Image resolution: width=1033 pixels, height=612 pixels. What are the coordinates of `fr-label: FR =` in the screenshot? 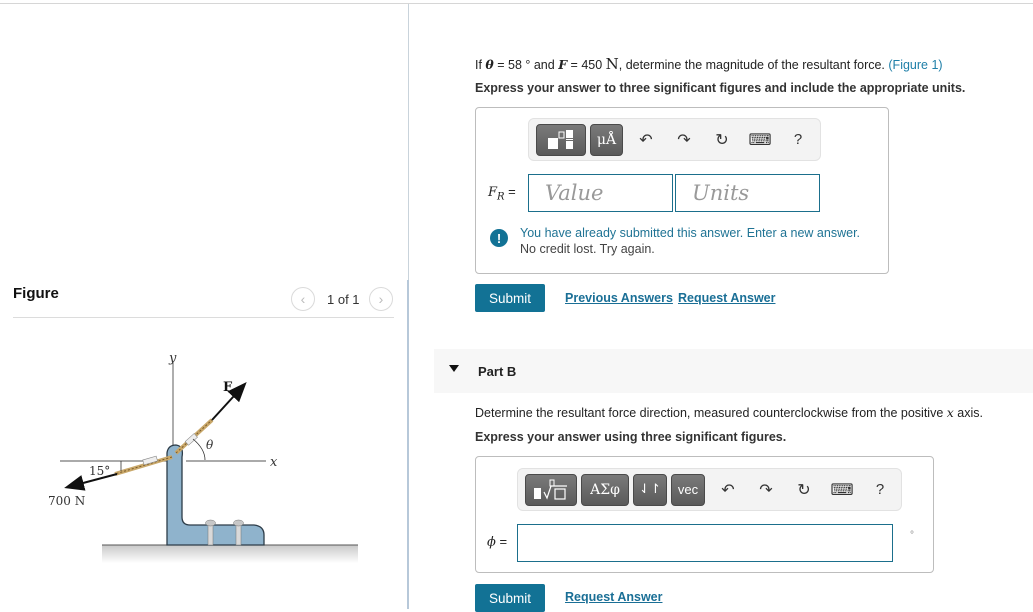 It's located at (502, 193).